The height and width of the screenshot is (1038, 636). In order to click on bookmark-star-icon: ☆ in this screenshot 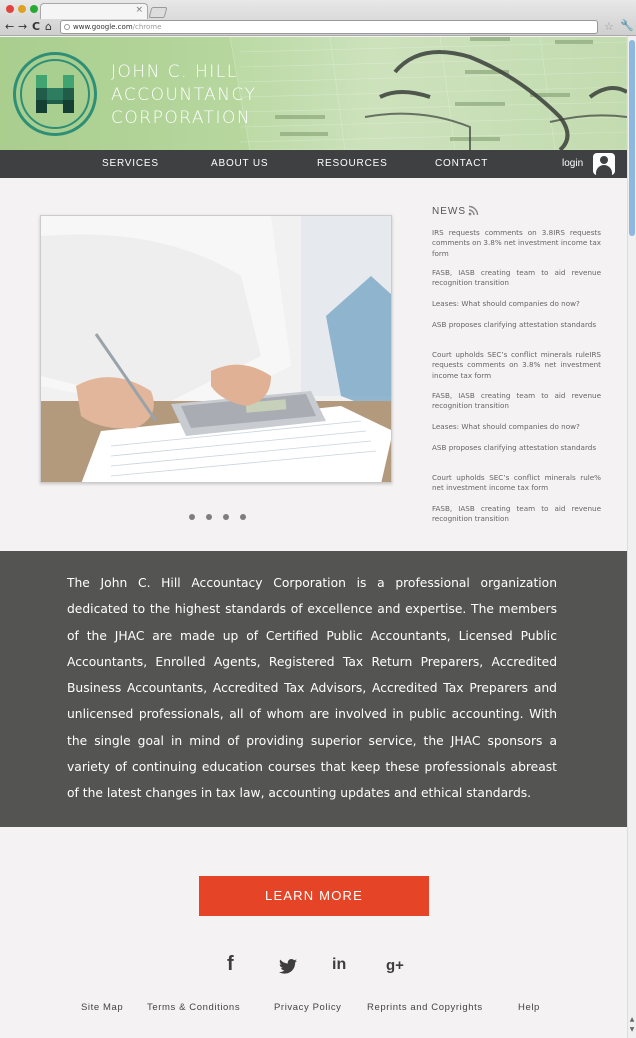, I will do `click(609, 26)`.